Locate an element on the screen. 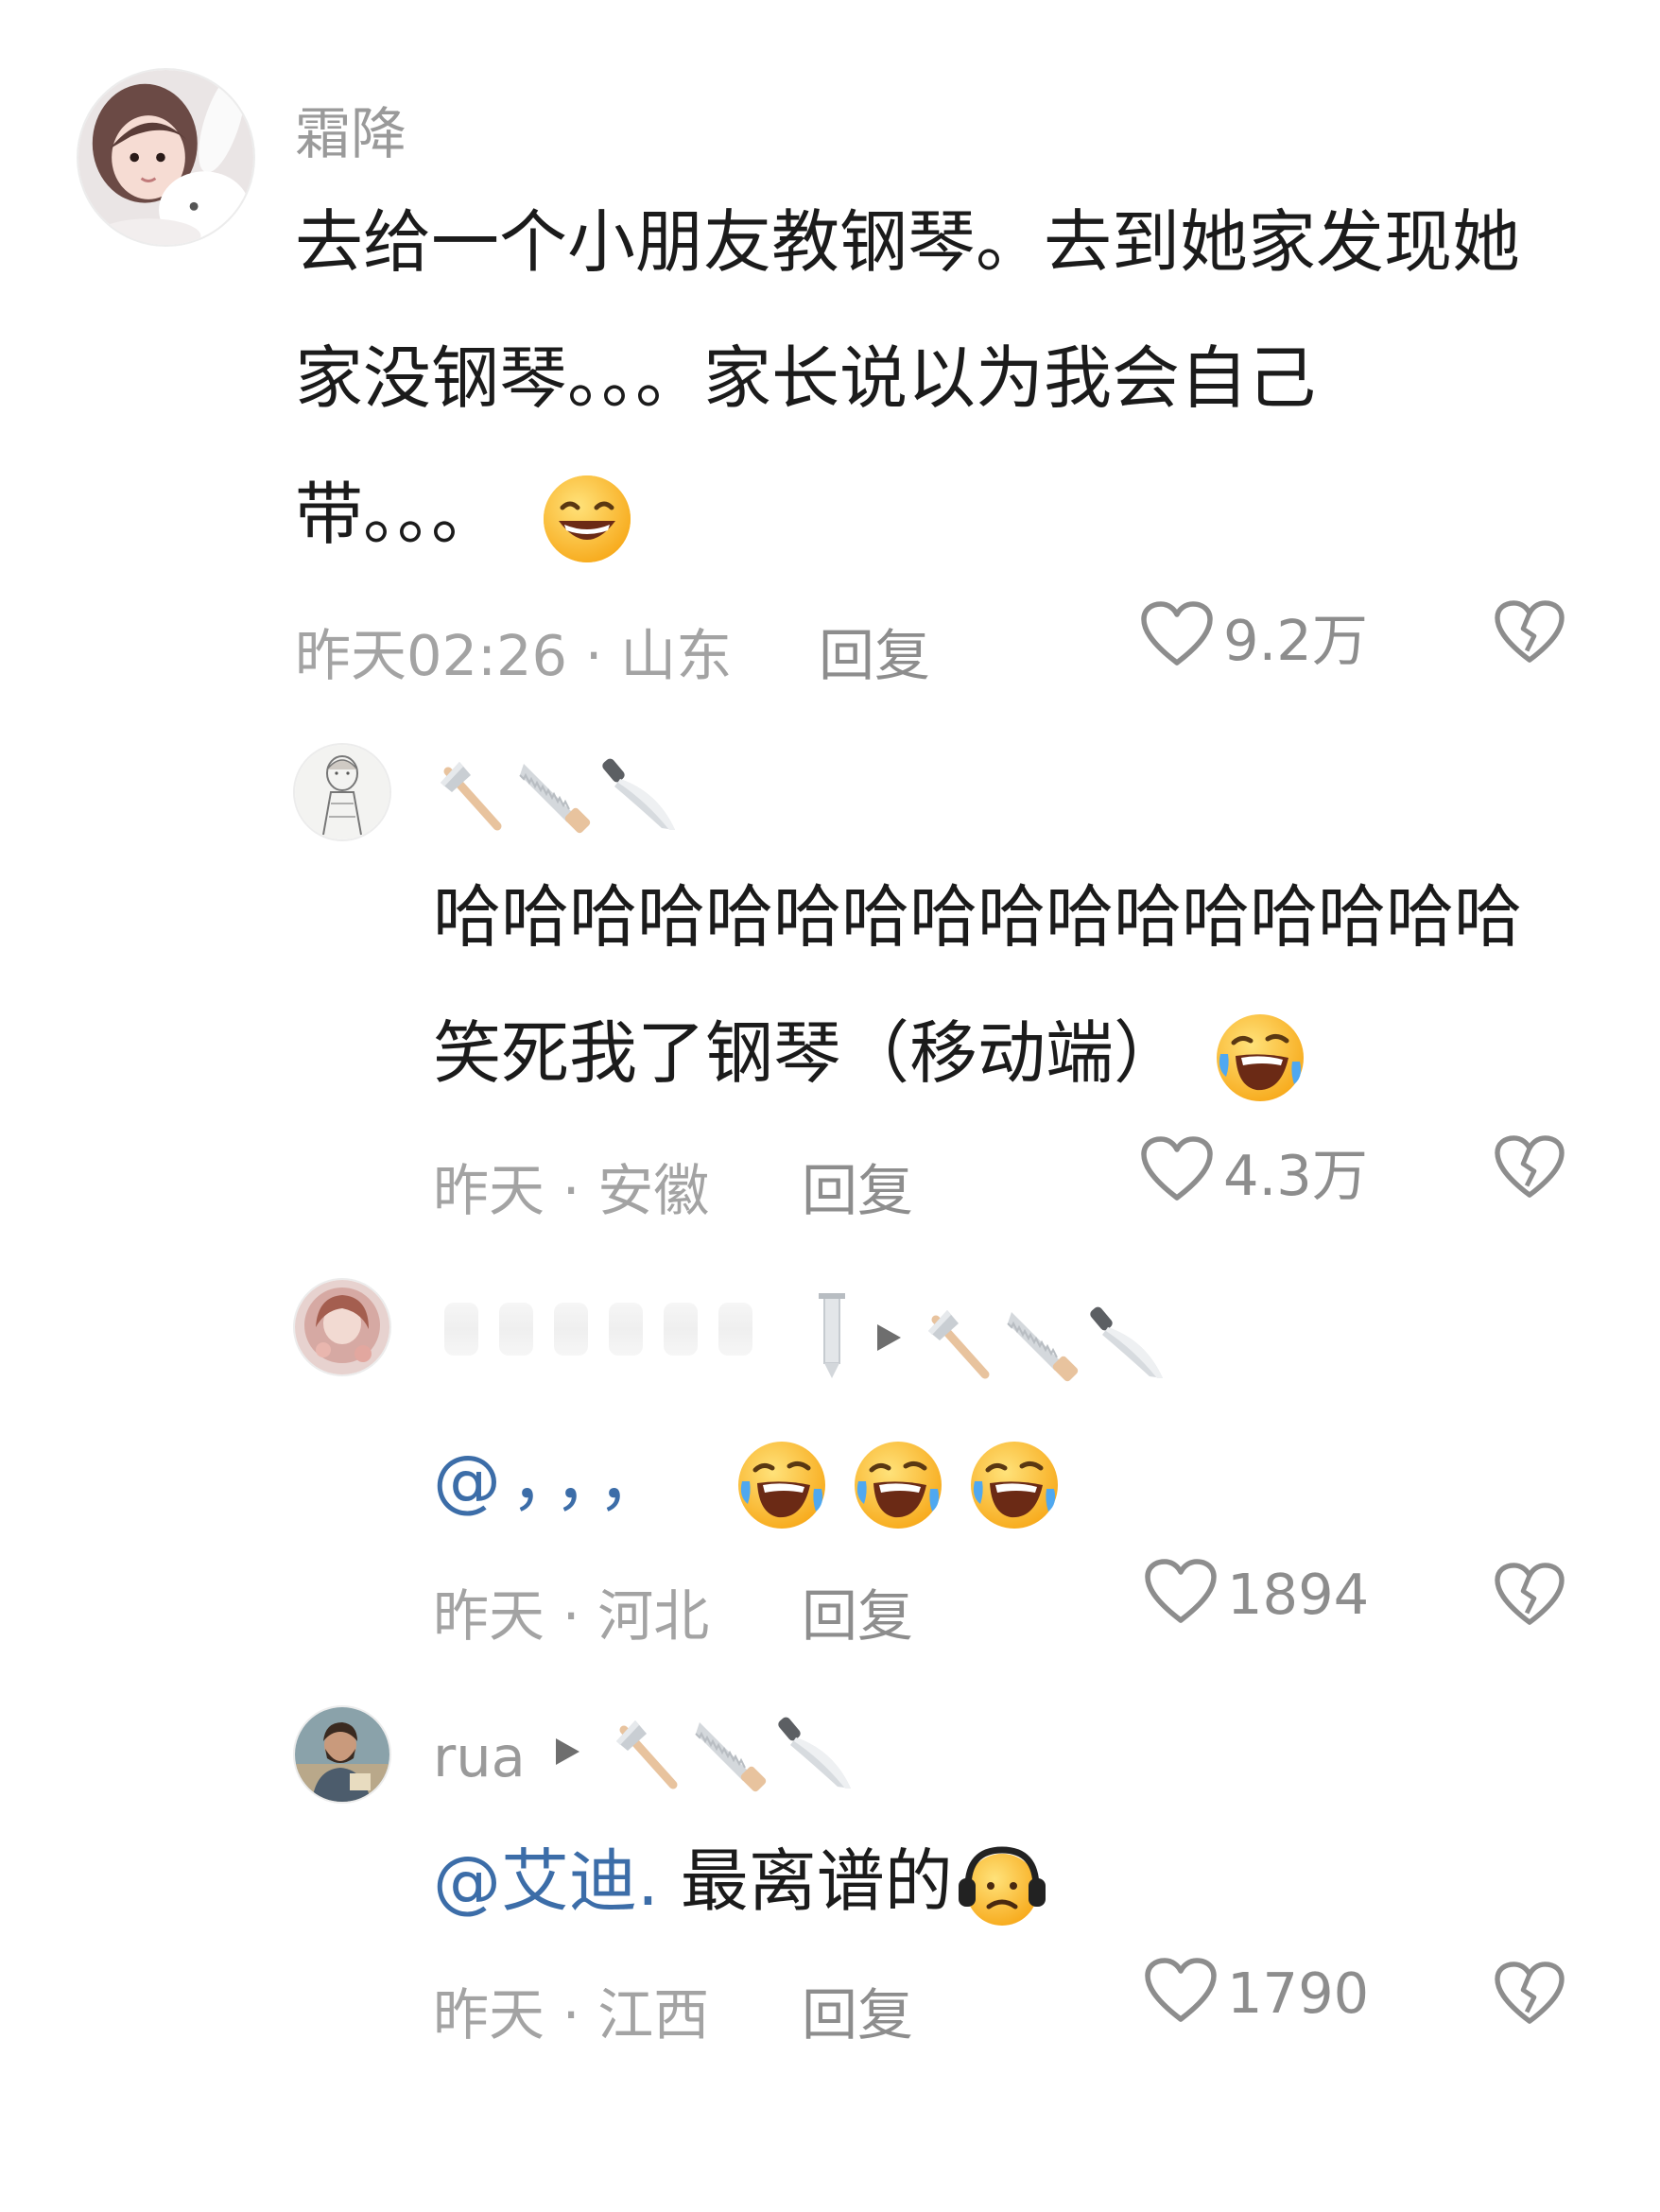 This screenshot has height=2212, width=1660. comment-meta: 昨天 · 河北 is located at coordinates (572, 1616).